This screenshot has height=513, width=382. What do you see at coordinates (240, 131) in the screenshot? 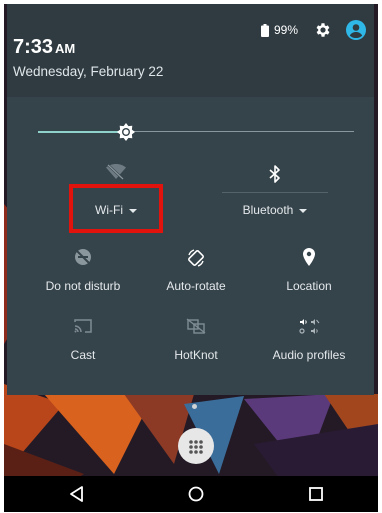
I see `brightness-track` at bounding box center [240, 131].